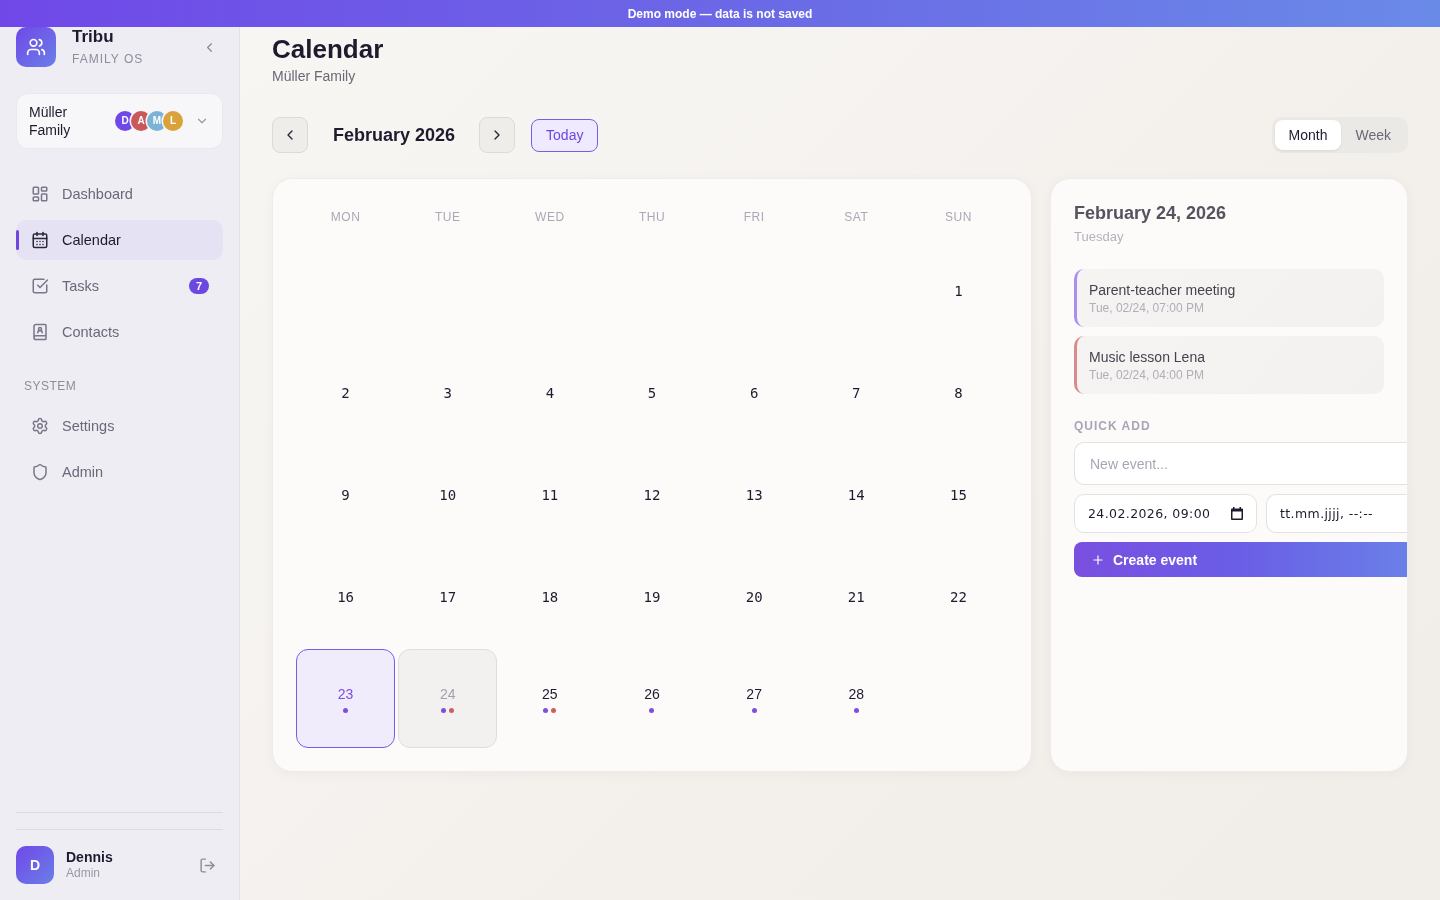  What do you see at coordinates (652, 698) in the screenshot?
I see `day-cell: 26` at bounding box center [652, 698].